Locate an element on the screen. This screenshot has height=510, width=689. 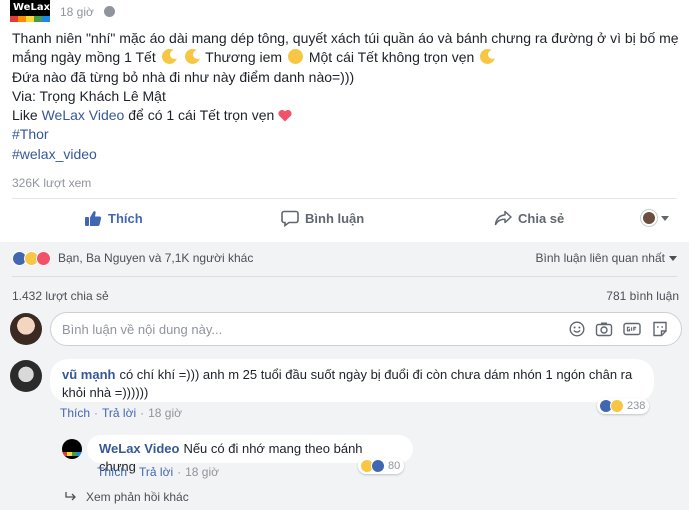
comment-actions: Thích · Trả lời · 18 giờ is located at coordinates (121, 413).